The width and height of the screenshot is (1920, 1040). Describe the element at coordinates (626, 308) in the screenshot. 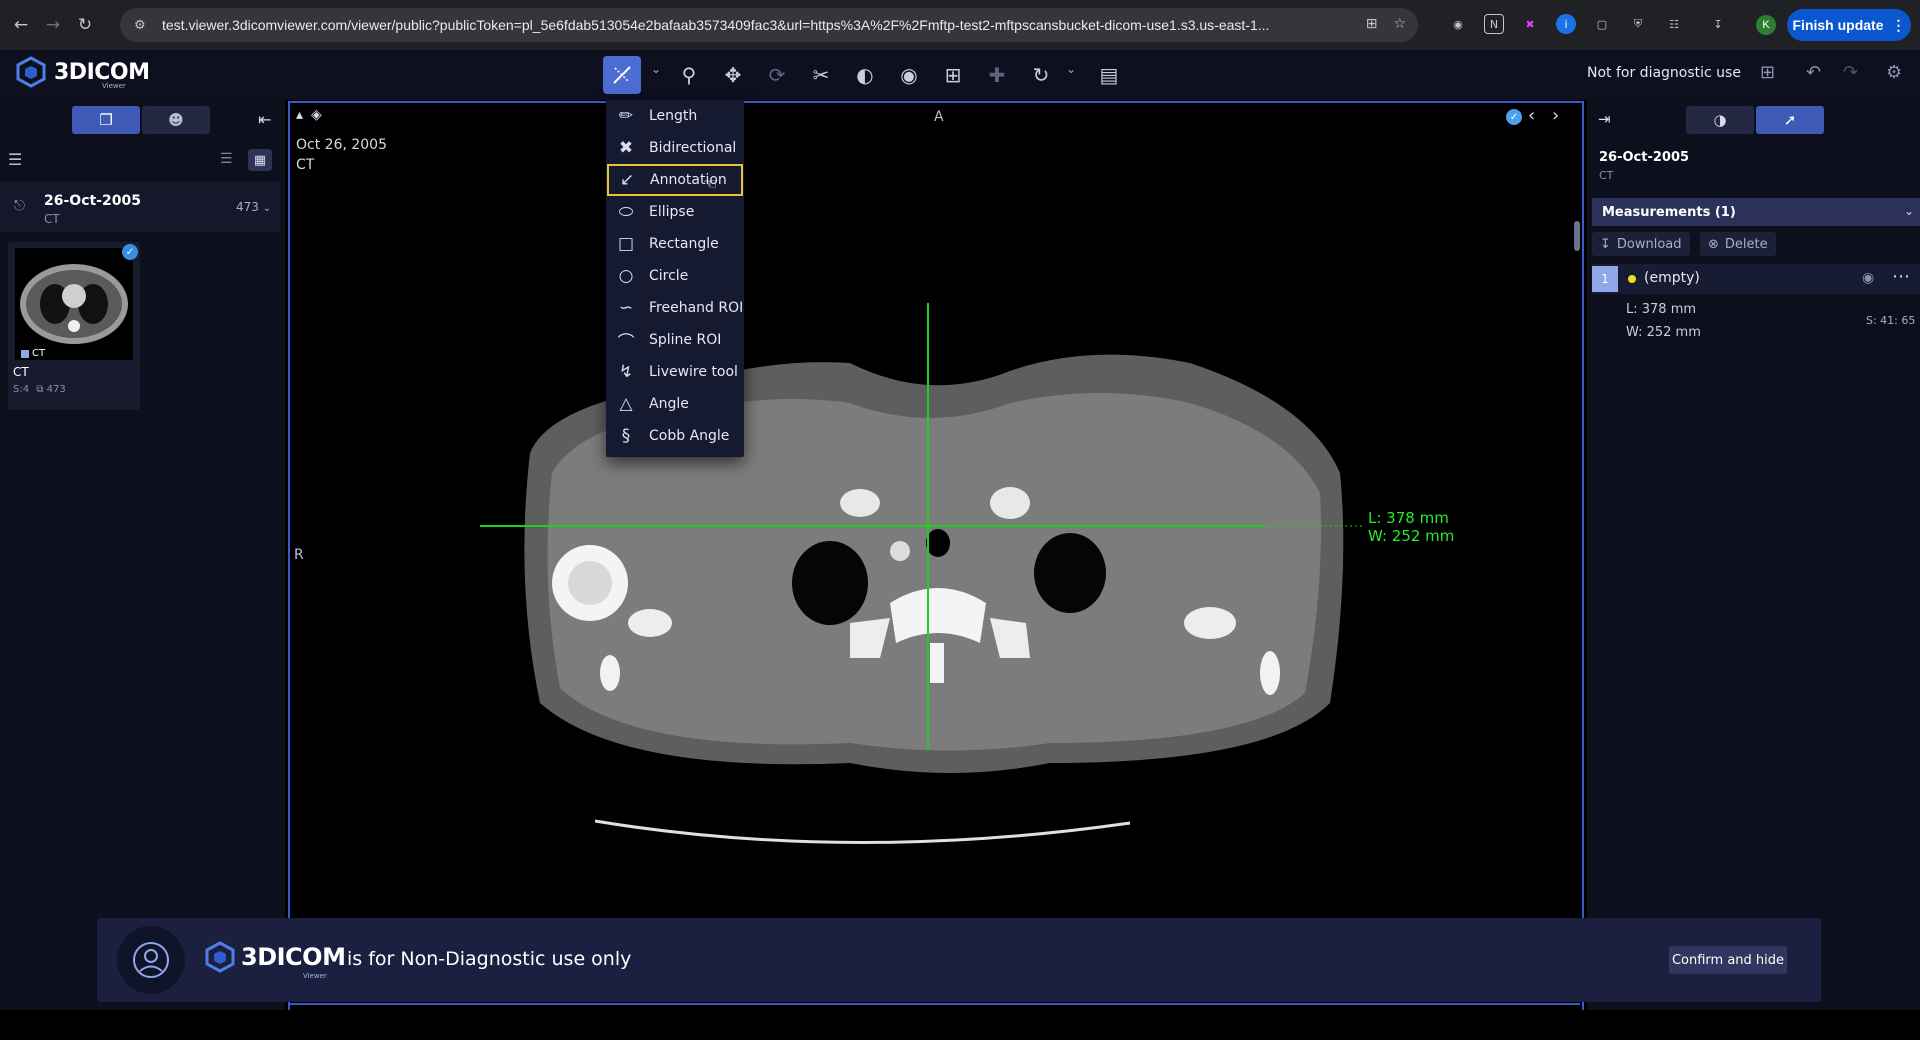

I see `freehand-icon: ∽` at that location.